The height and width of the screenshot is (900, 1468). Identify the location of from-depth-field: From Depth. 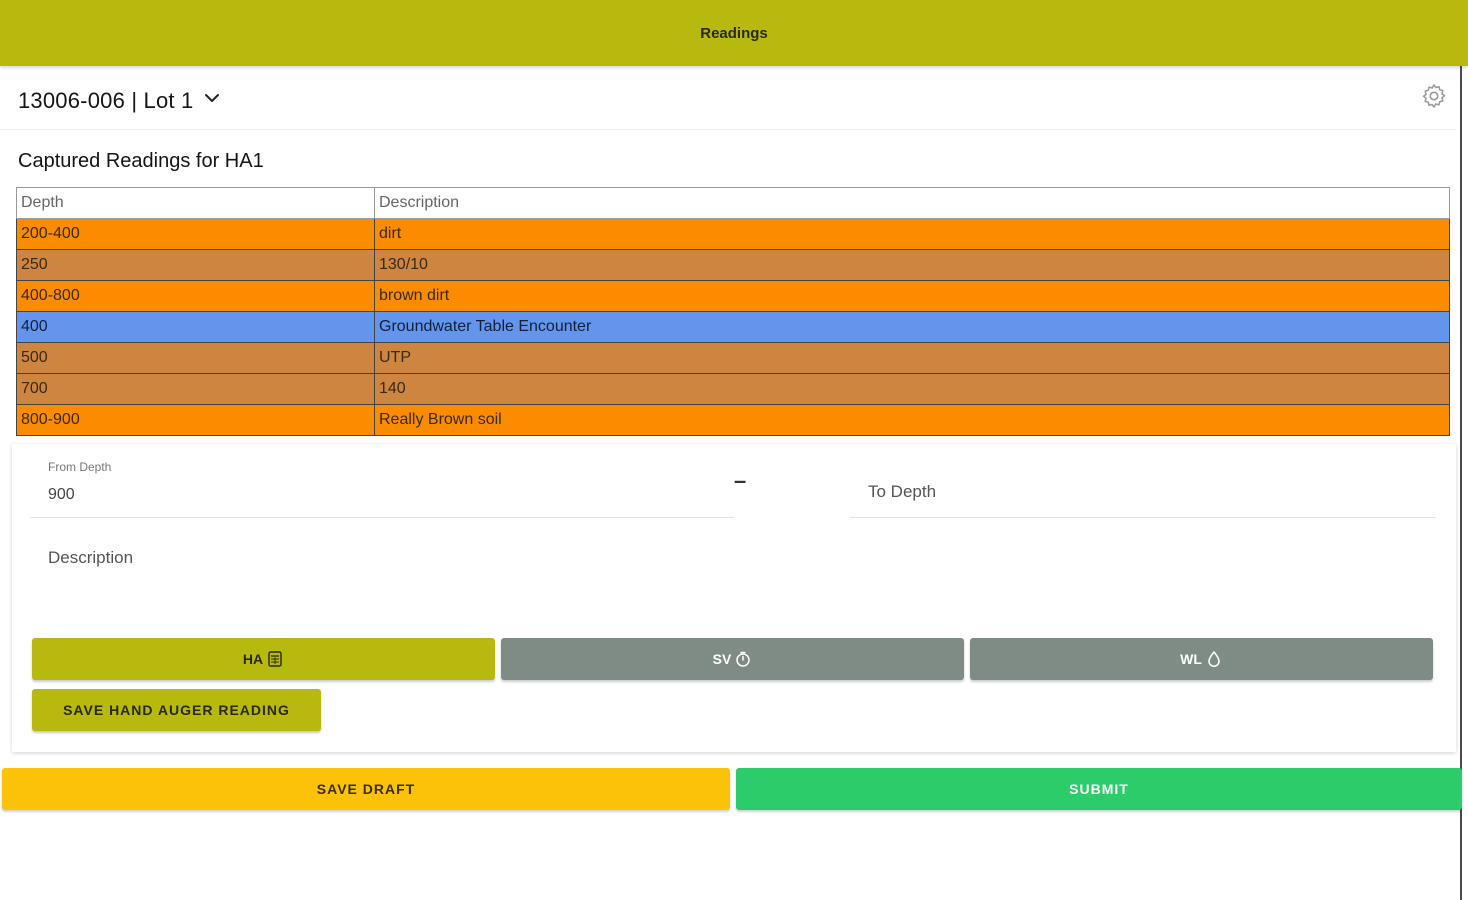
(382, 486).